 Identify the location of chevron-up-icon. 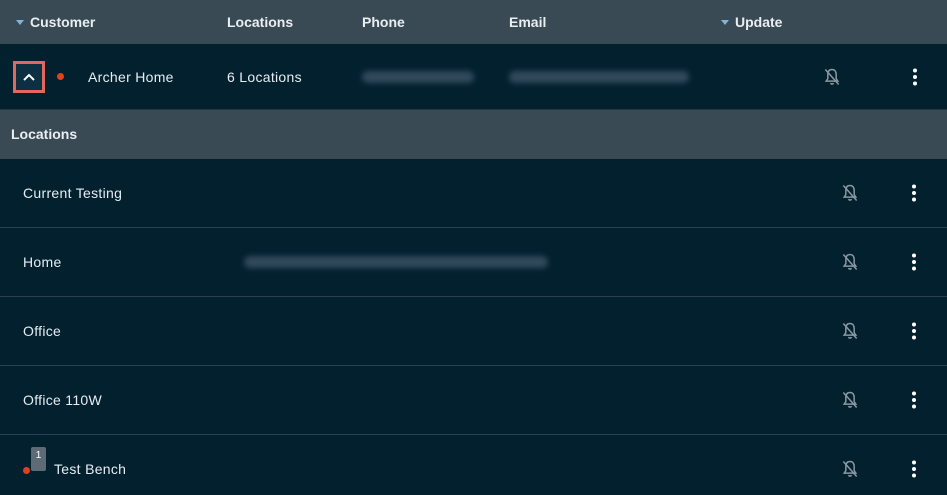
(29, 77).